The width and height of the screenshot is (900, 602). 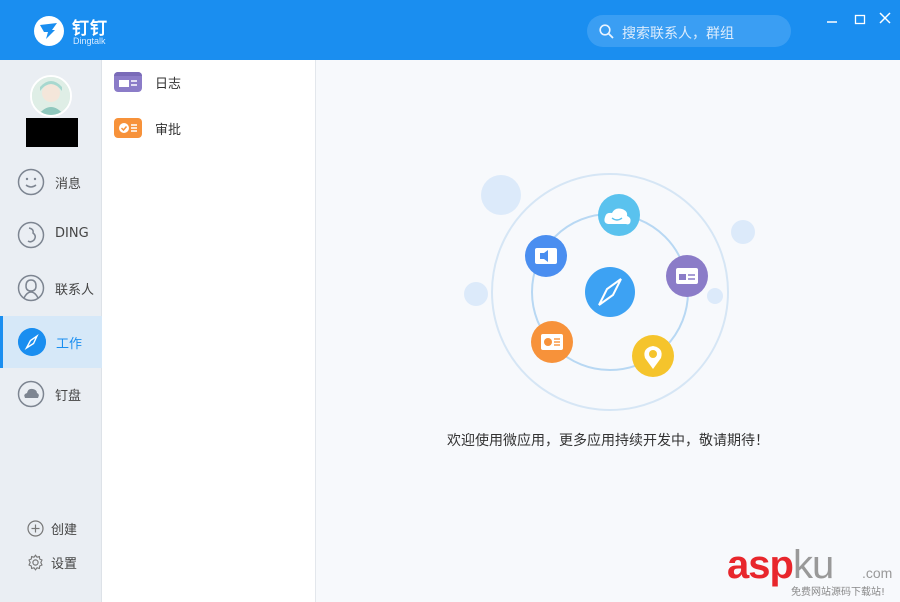 What do you see at coordinates (72, 233) in the screenshot?
I see `nav-label-ding: DING` at bounding box center [72, 233].